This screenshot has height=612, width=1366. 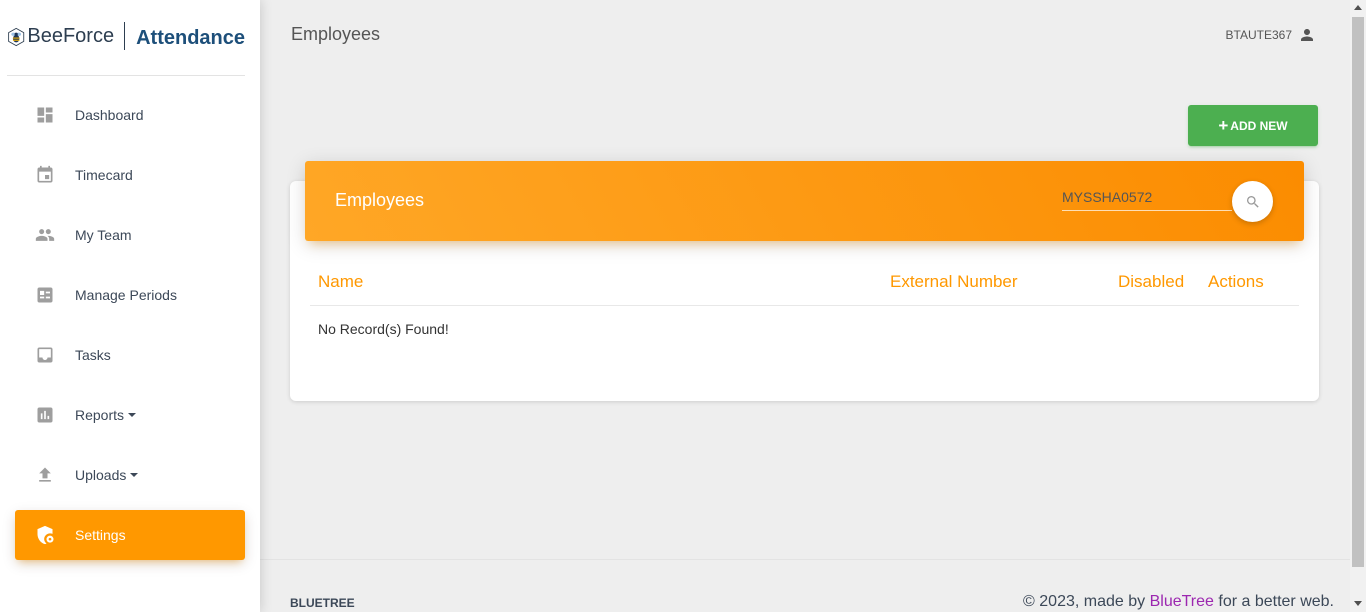 What do you see at coordinates (1151, 281) in the screenshot?
I see `column-header-disabled: Disabled` at bounding box center [1151, 281].